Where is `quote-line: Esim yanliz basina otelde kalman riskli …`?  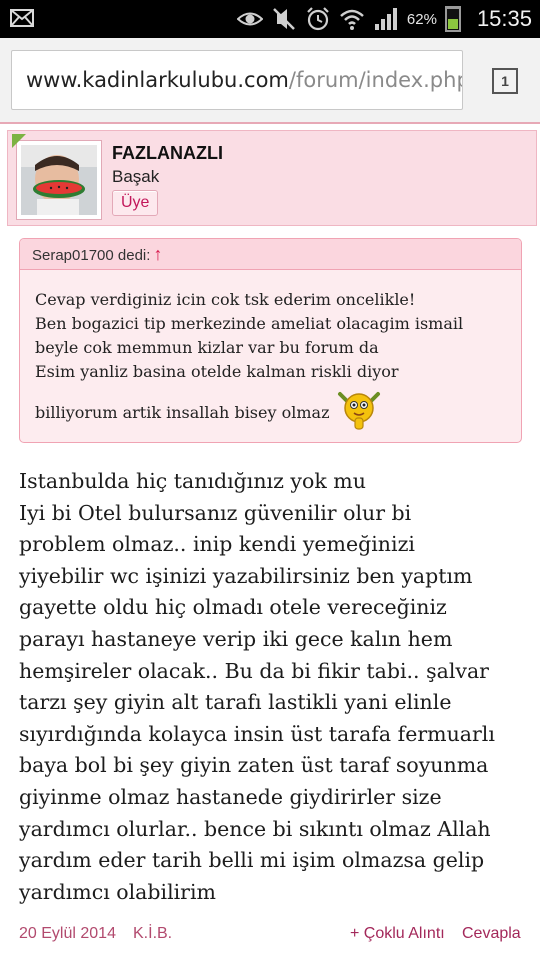
quote-line: Esim yanliz basina otelde kalman riskli … is located at coordinates (217, 371).